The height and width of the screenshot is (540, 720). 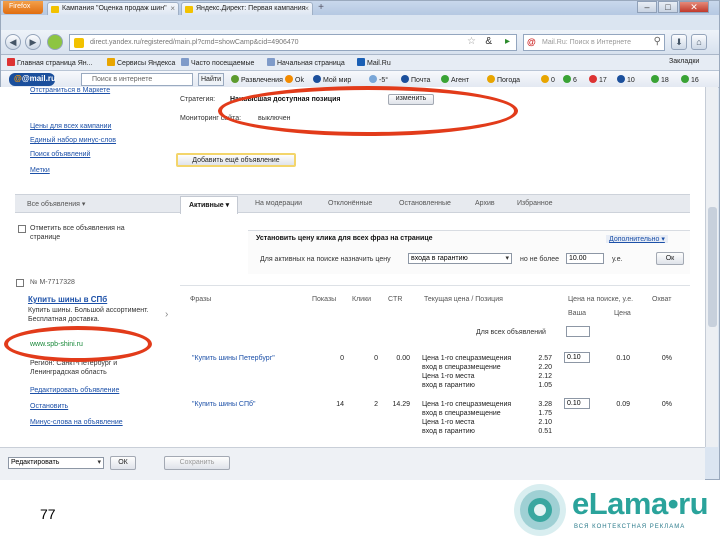 What do you see at coordinates (198, 99) in the screenshot?
I see `strategy-label: Стратегия:` at bounding box center [198, 99].